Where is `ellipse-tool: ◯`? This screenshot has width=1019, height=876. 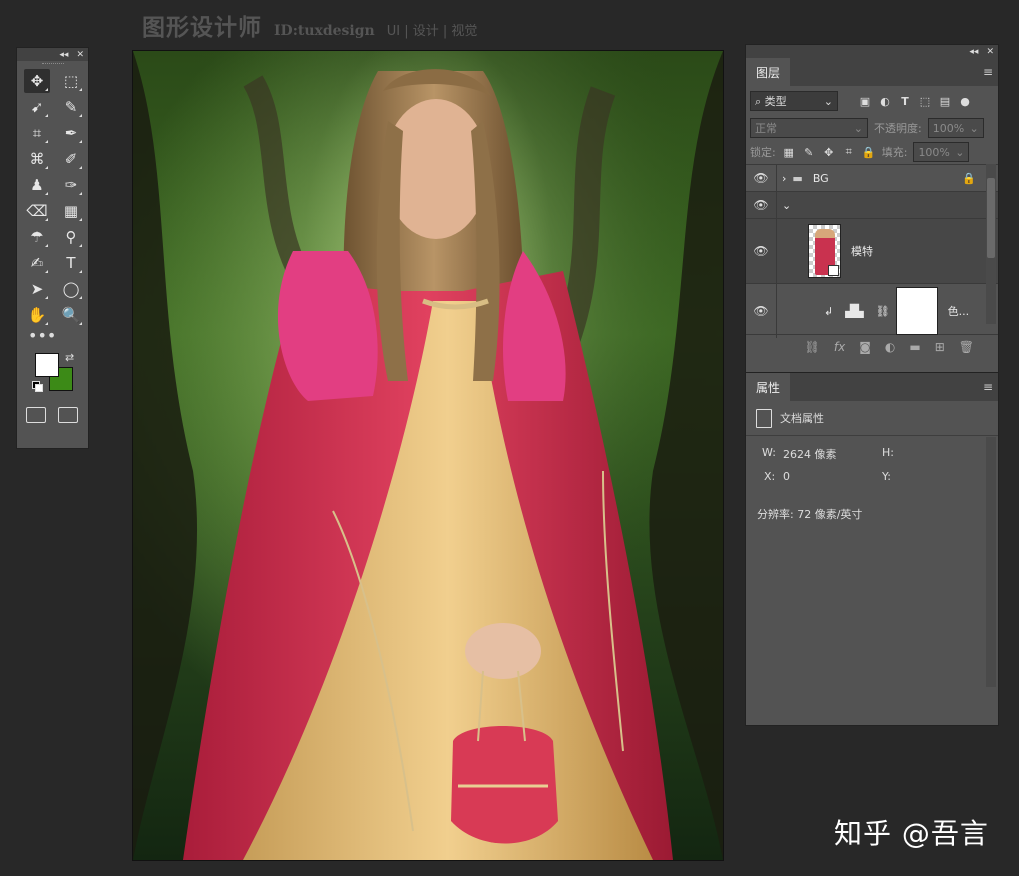
ellipse-tool: ◯ is located at coordinates (71, 289).